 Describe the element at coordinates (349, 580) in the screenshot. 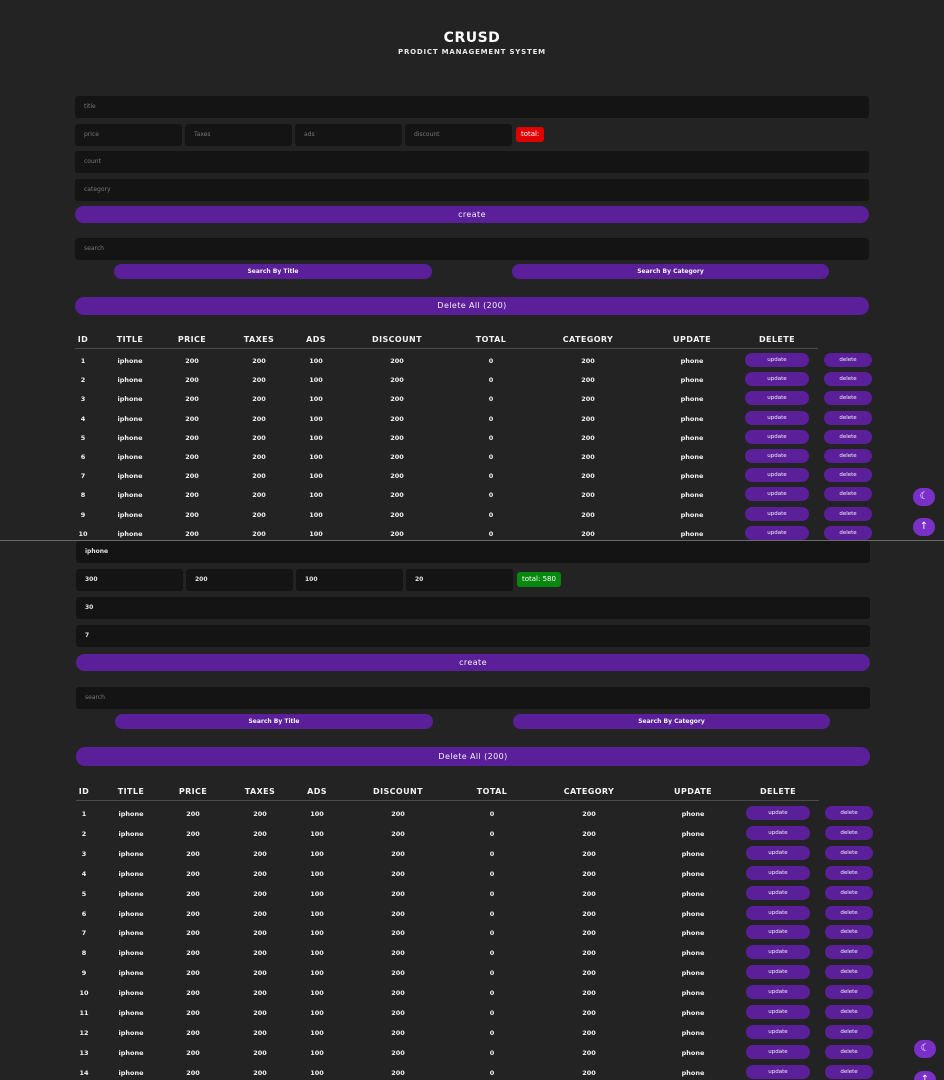

I see `ads-input: 100` at that location.